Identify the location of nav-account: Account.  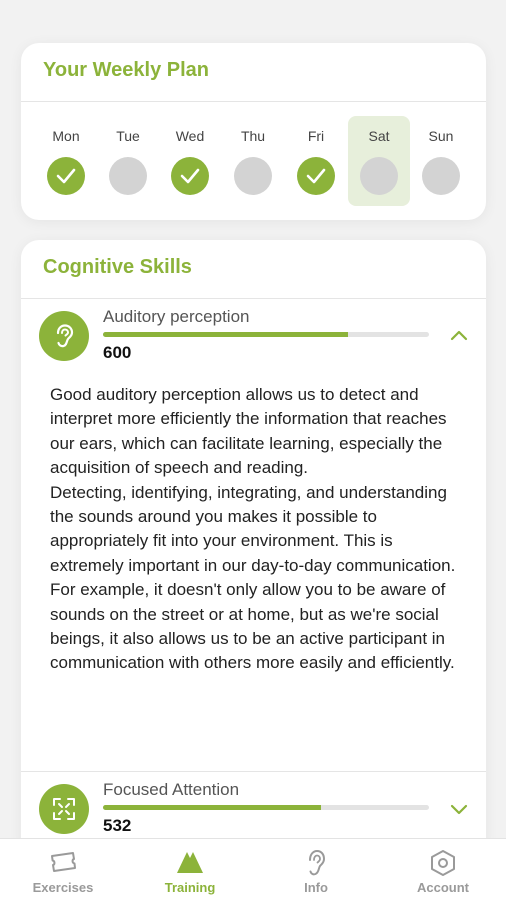
(443, 869).